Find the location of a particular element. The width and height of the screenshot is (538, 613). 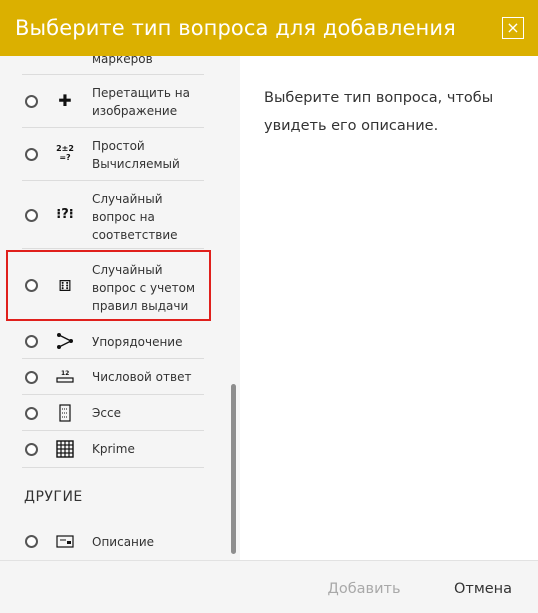

list-item-kprime: Kprime is located at coordinates (114, 449).